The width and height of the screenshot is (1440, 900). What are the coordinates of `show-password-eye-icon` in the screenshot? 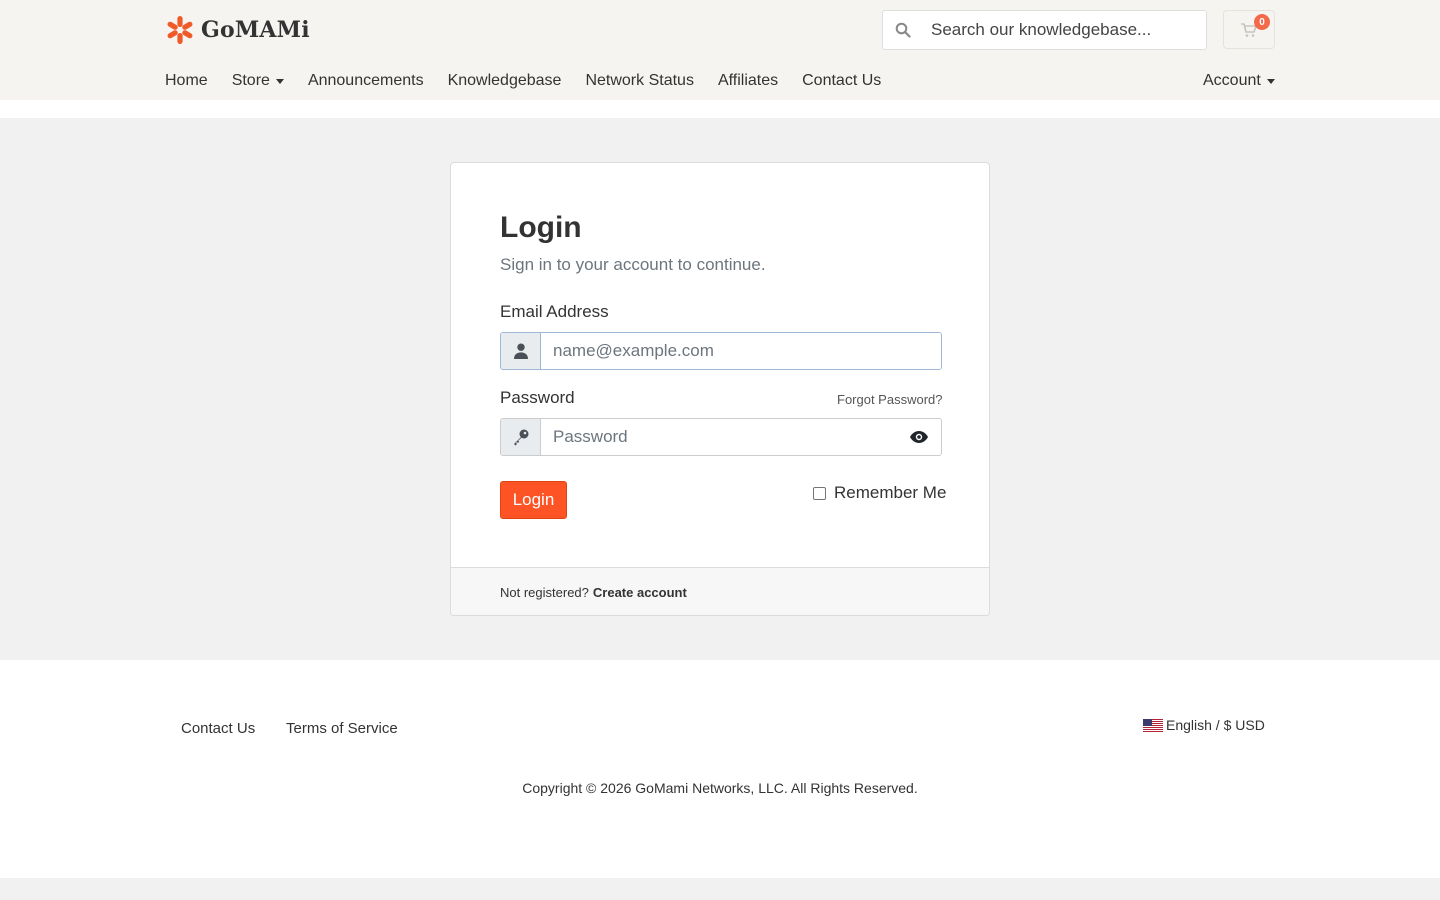 It's located at (919, 437).